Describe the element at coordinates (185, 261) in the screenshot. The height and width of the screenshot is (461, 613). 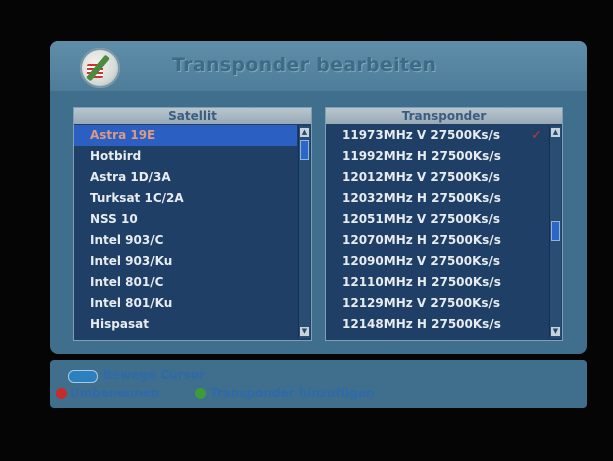
I see `satellite-row: Intel 903/Ku` at that location.